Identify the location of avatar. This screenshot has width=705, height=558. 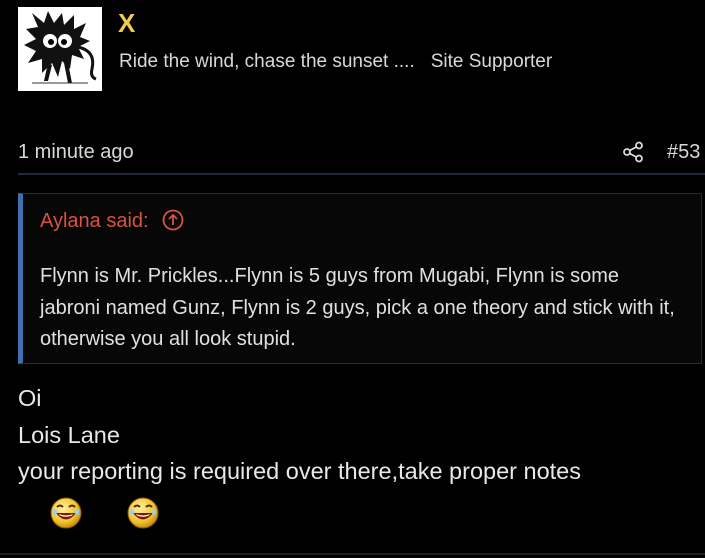
(60, 49).